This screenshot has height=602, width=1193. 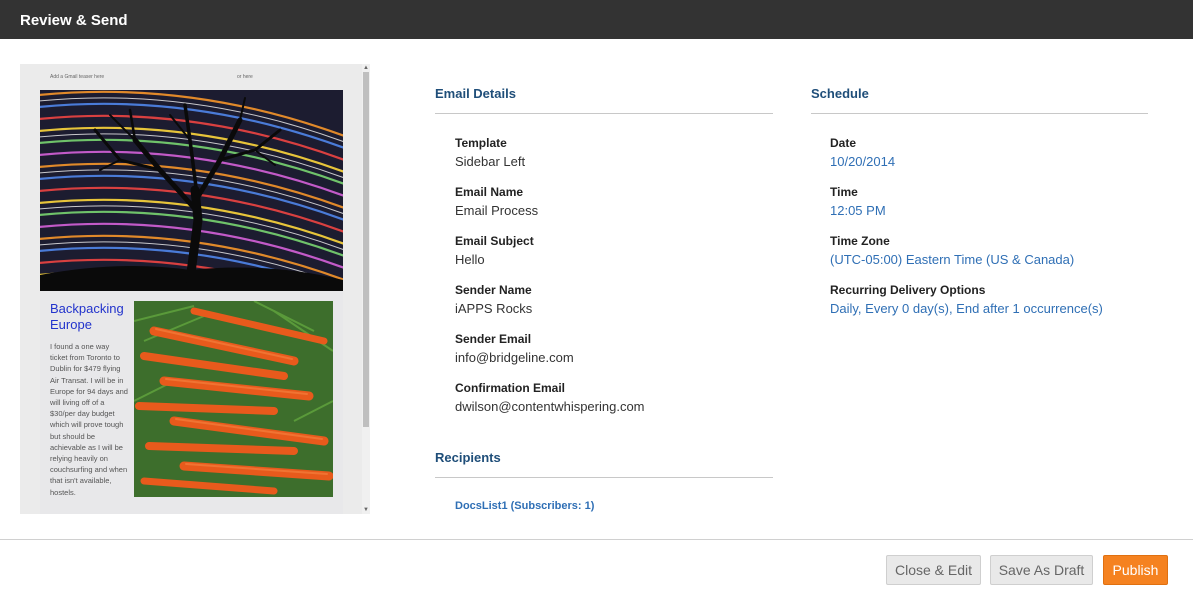 I want to click on footer-divider, so click(x=596, y=539).